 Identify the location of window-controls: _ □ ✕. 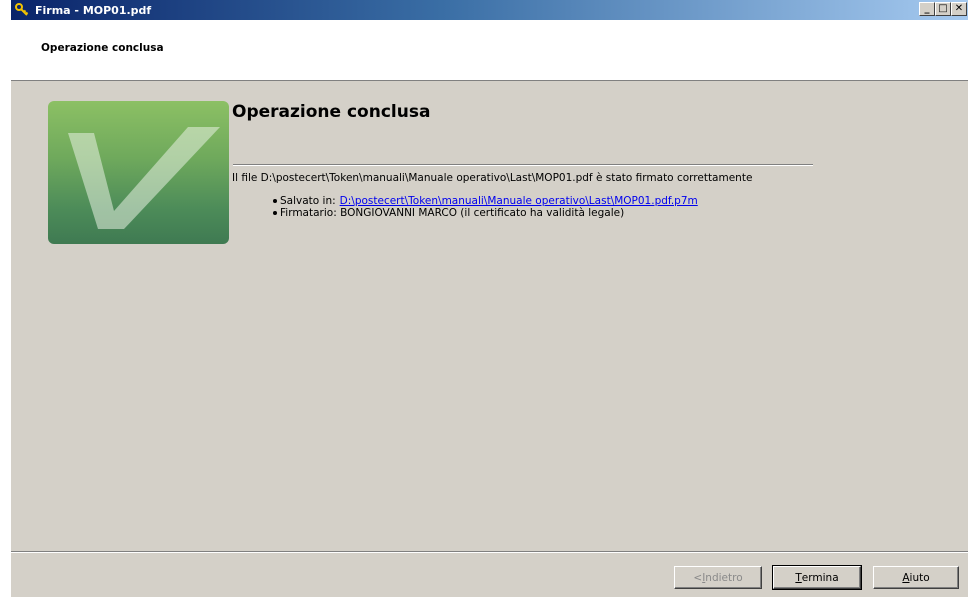
(943, 9).